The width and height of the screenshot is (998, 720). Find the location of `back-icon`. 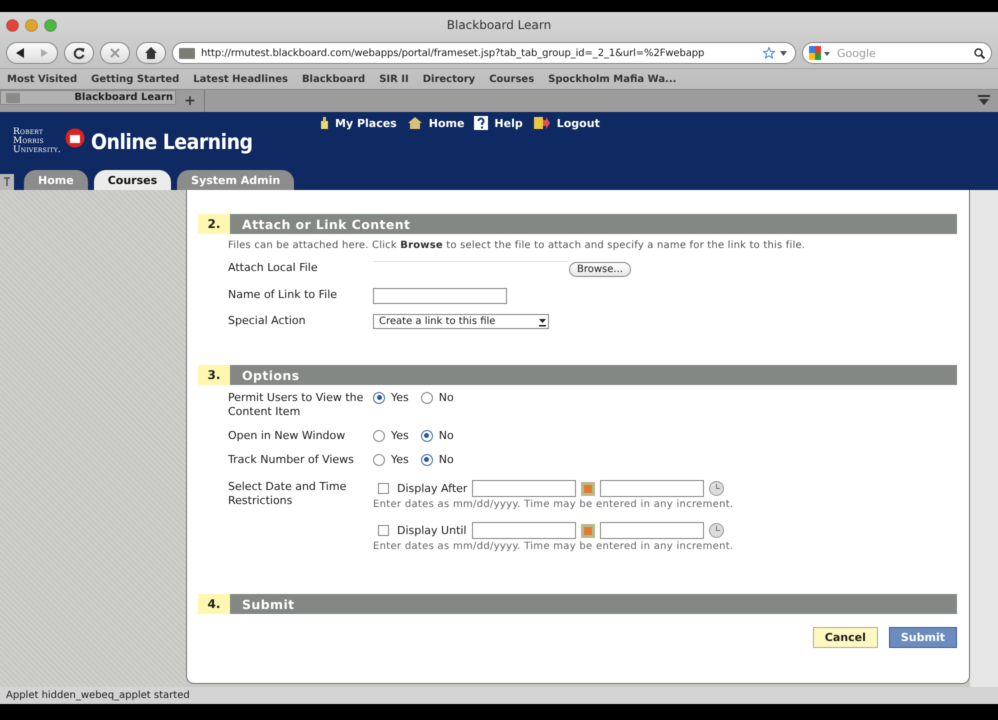

back-icon is located at coordinates (20, 53).